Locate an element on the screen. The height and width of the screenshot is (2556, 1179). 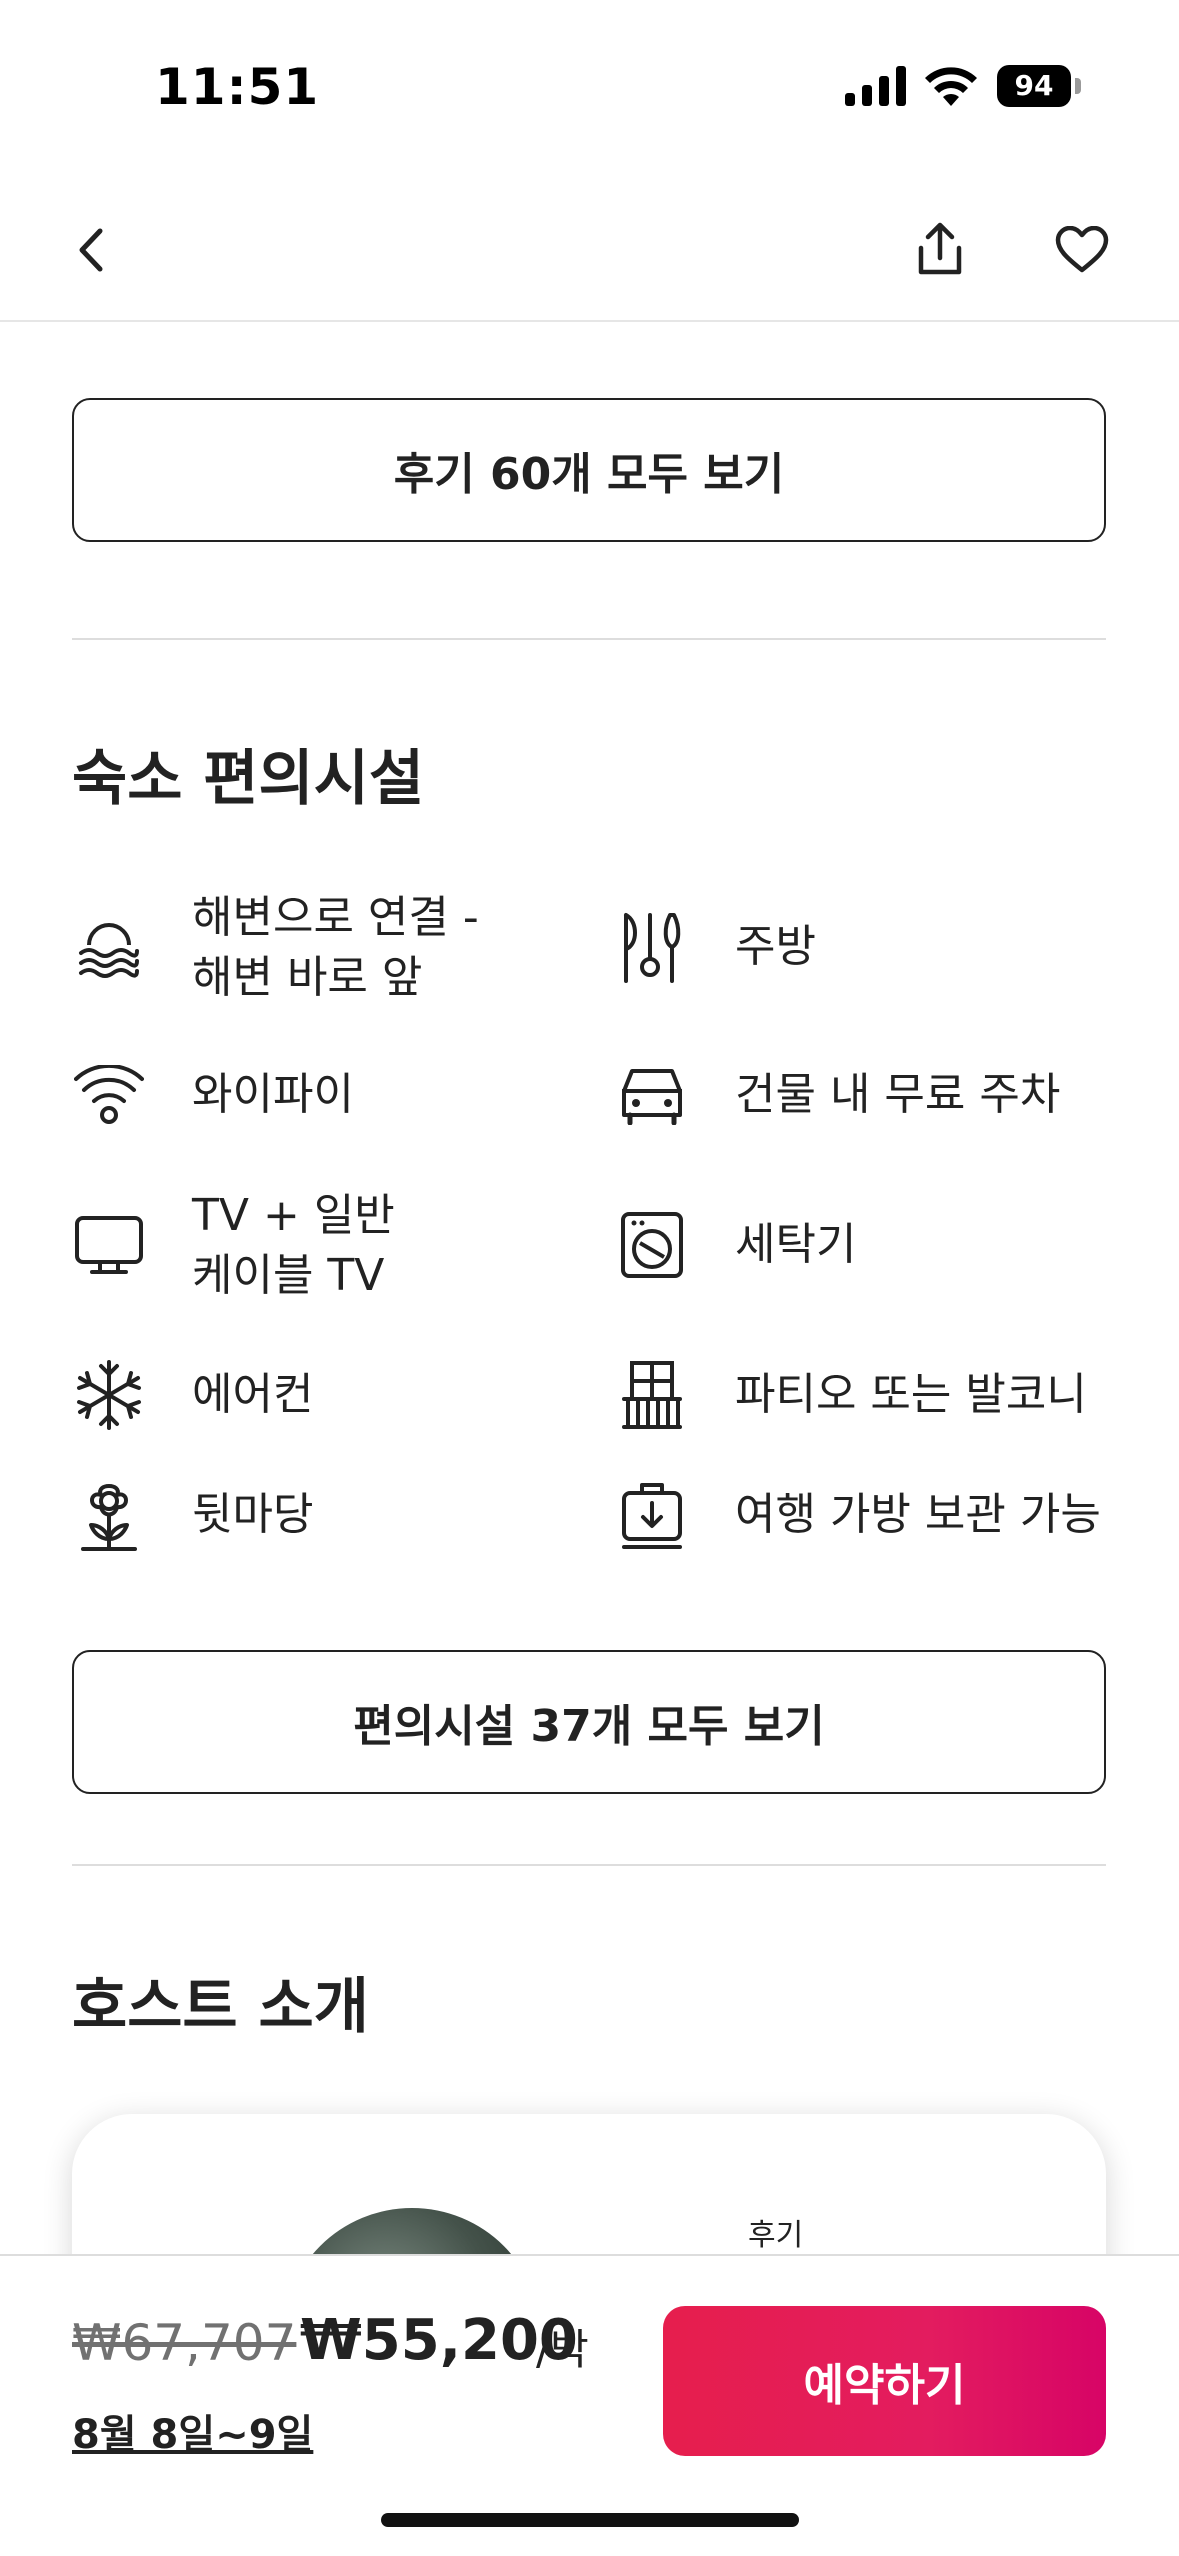
amenity-label: 파티오 또는 발코니 is located at coordinates (911, 1394).